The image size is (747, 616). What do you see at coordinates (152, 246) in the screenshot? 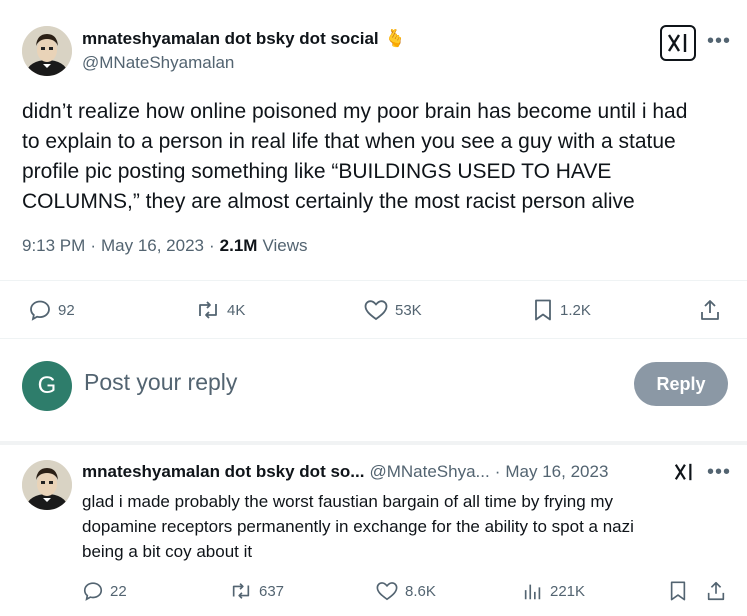
I see `post-date: May 16, 2023` at bounding box center [152, 246].